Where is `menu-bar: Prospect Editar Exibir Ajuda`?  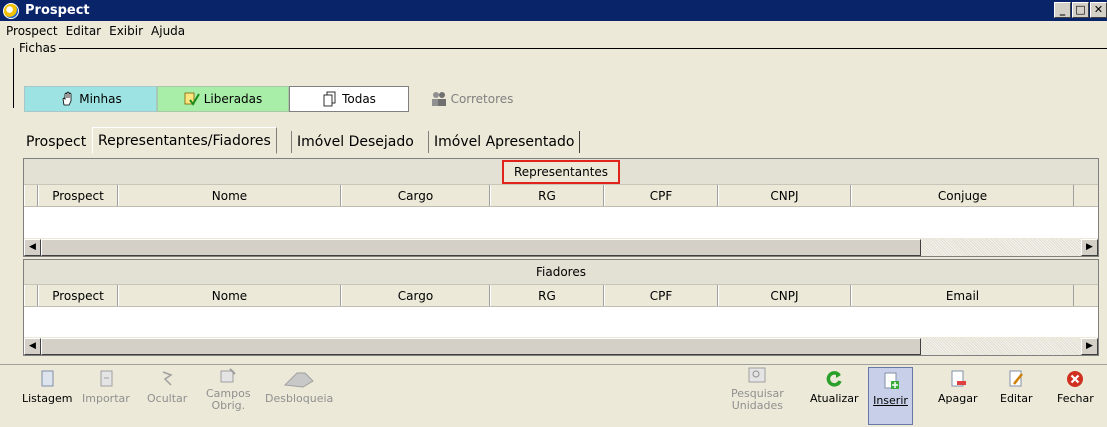
menu-bar: Prospect Editar Exibir Ajuda is located at coordinates (553, 31).